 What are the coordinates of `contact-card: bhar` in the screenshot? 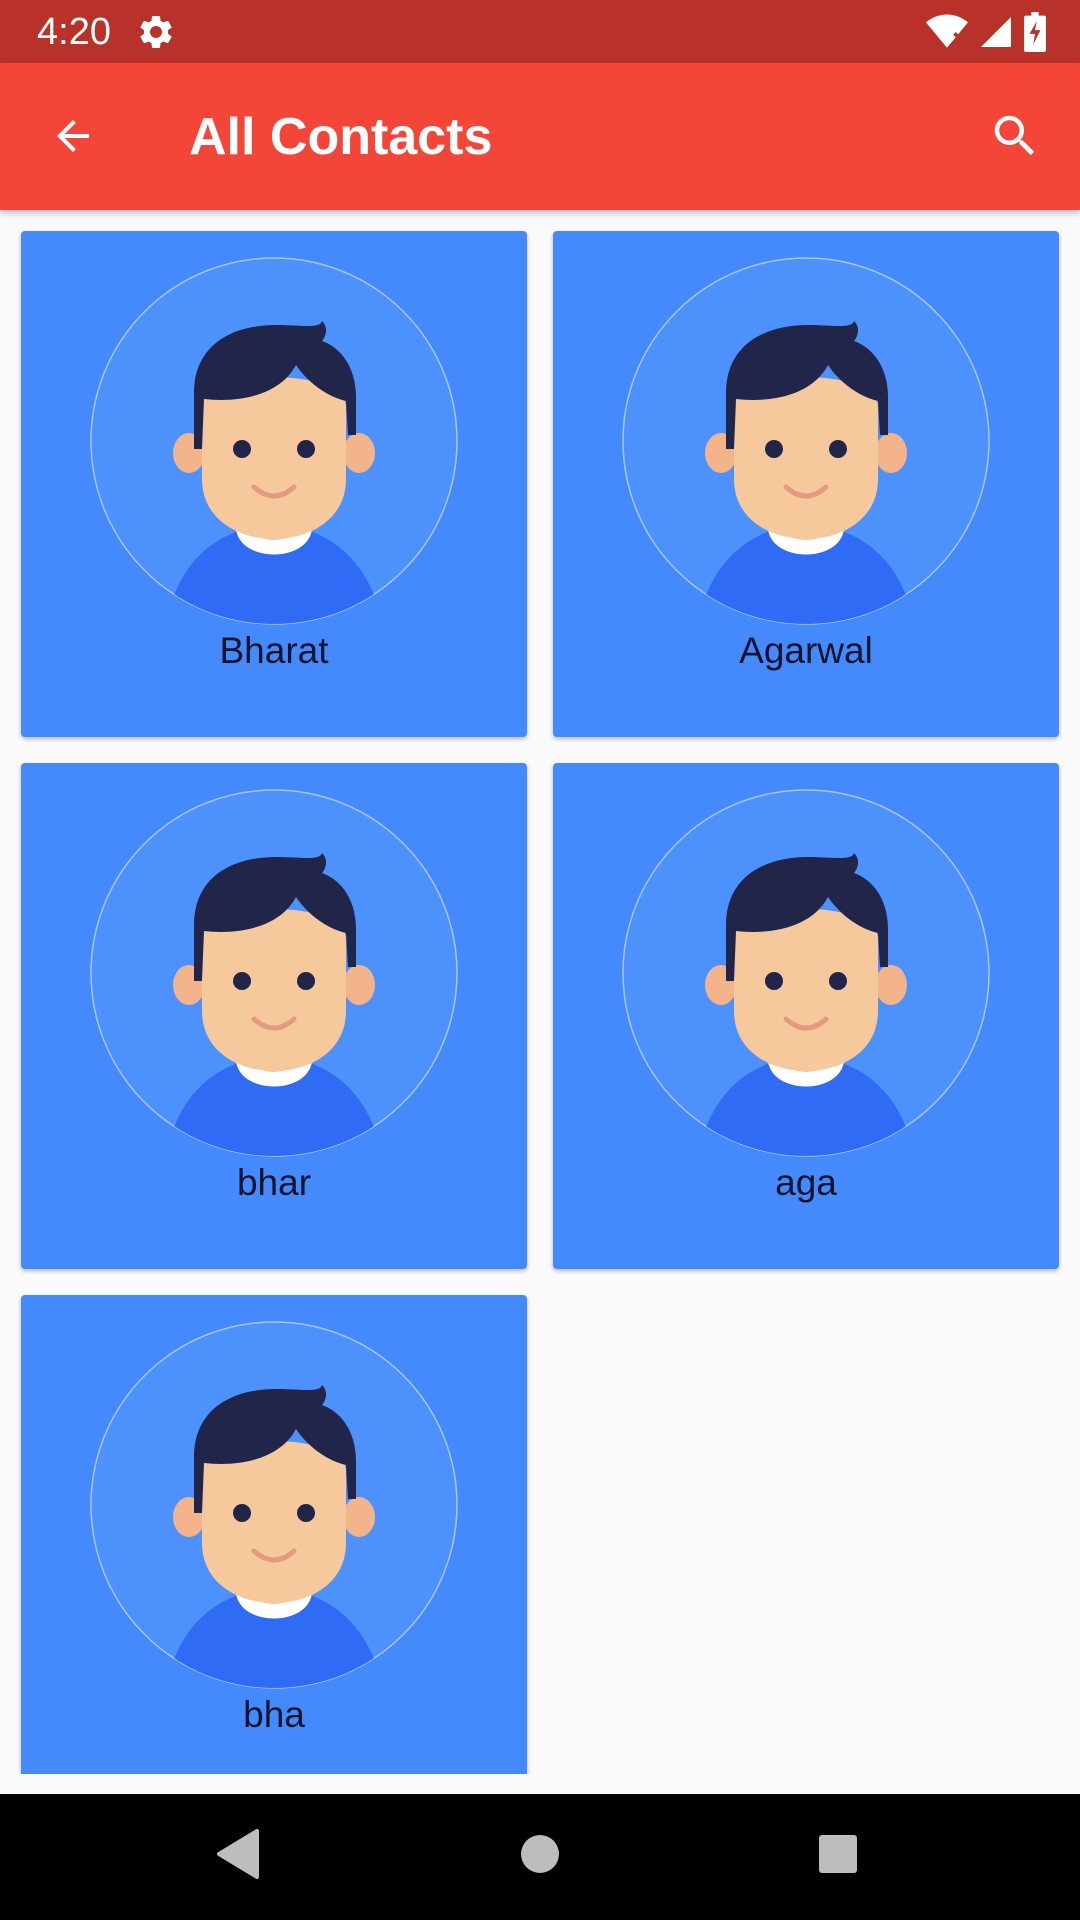 It's located at (274, 1016).